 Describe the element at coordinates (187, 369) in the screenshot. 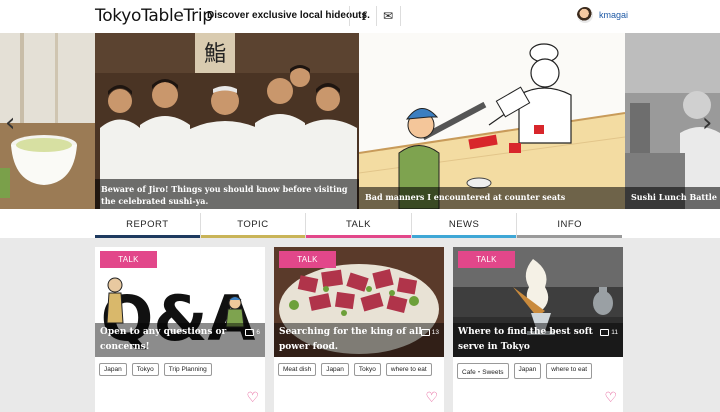

I see `tag-chip: Trip Planning` at that location.